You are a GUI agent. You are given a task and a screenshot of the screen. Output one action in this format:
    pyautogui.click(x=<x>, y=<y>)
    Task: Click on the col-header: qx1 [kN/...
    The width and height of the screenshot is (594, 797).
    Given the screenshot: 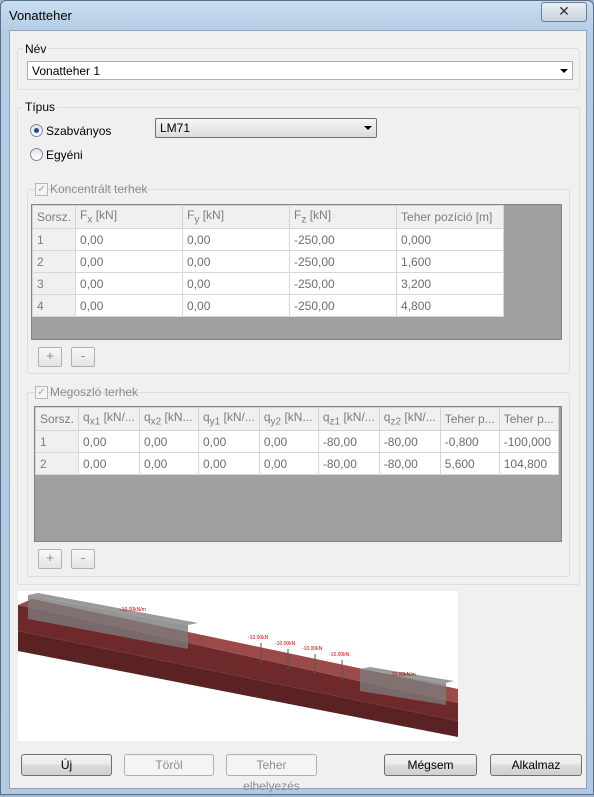 What is the action you would take?
    pyautogui.click(x=109, y=419)
    